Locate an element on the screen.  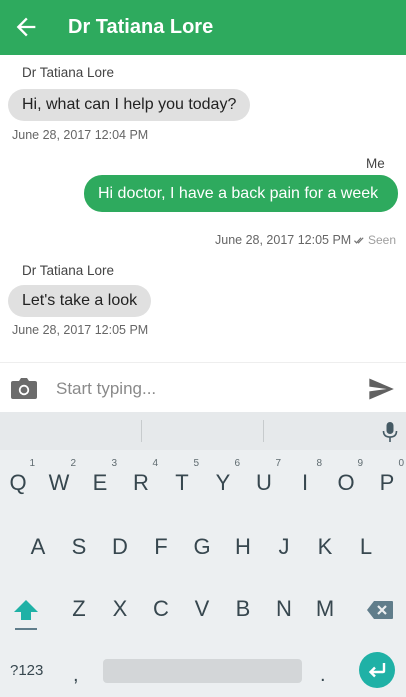
key-n: N is located at coordinates (284, 609).